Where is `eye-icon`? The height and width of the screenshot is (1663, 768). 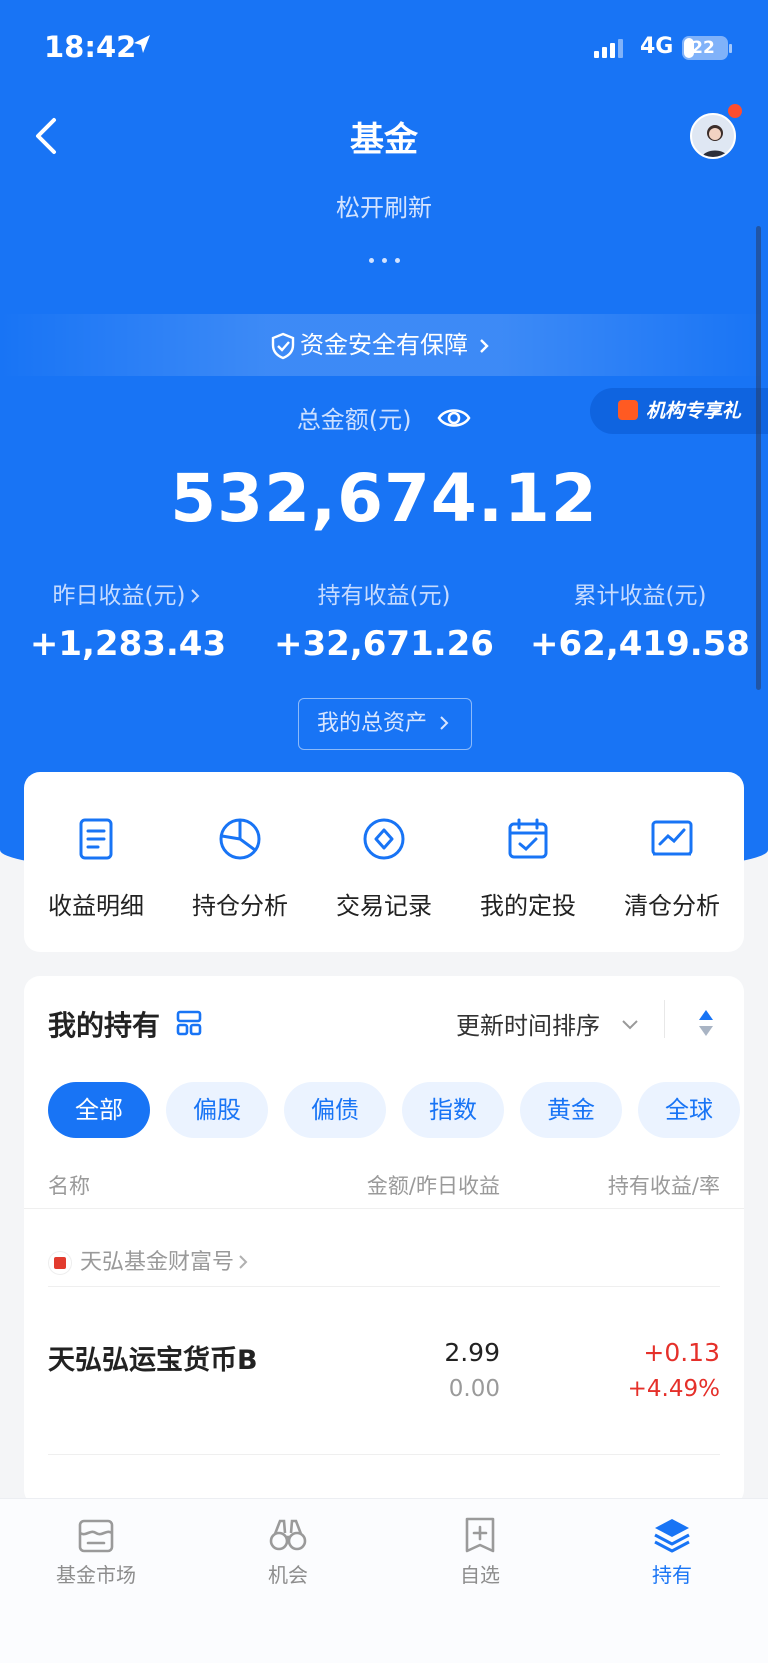
eye-icon is located at coordinates (454, 418).